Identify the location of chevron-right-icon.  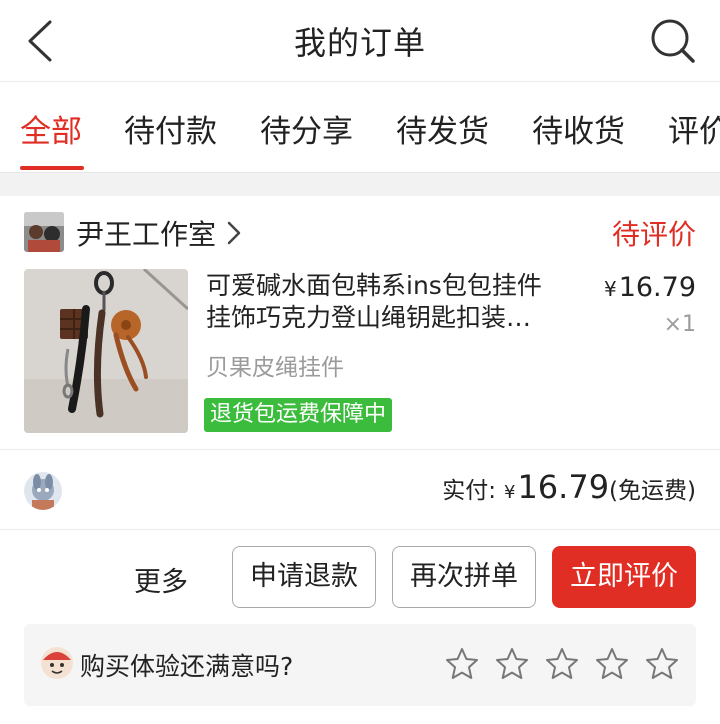
(234, 233).